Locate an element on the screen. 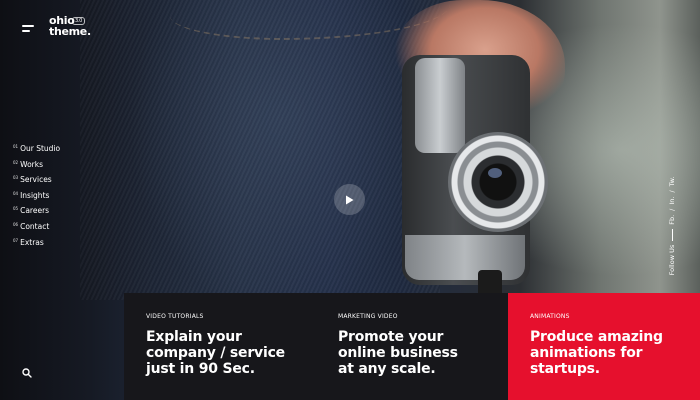 This screenshot has width=700, height=400. social-link-instagram: In. is located at coordinates (672, 201).